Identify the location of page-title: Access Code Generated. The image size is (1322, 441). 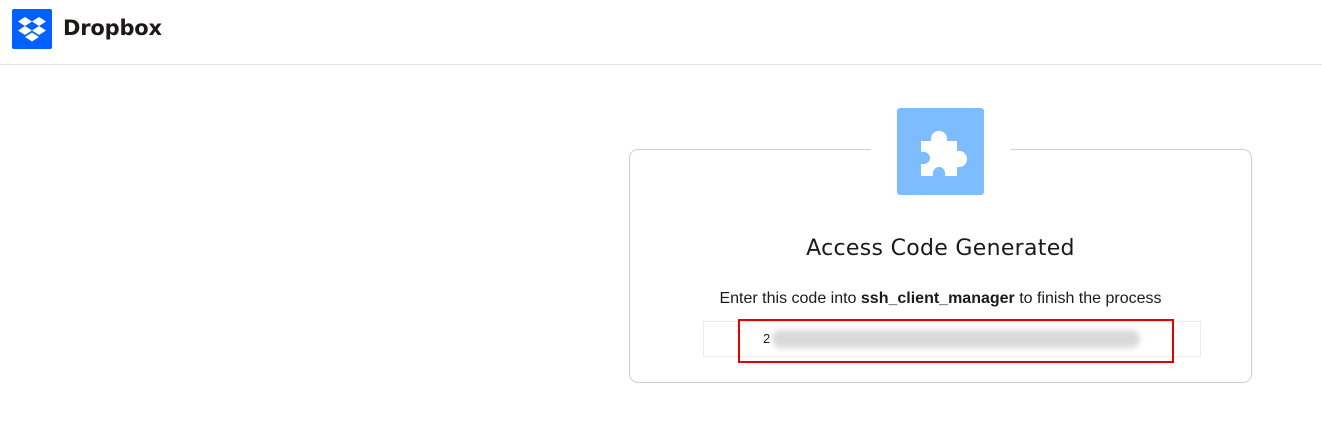
(940, 248).